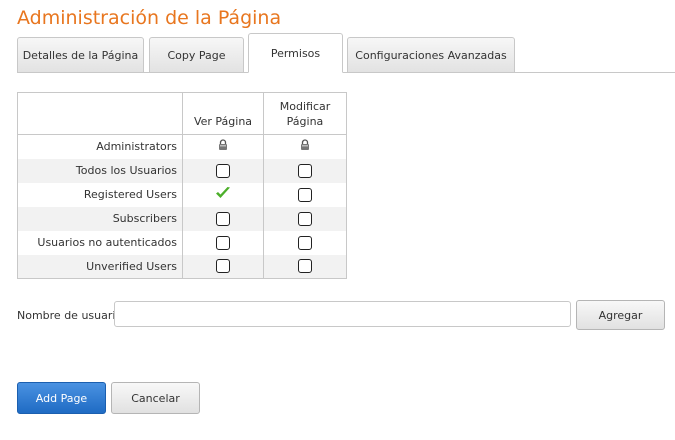 Image resolution: width=675 pixels, height=440 pixels. I want to click on tab-advanced-settings: Configuraciones Avanzadas, so click(431, 55).